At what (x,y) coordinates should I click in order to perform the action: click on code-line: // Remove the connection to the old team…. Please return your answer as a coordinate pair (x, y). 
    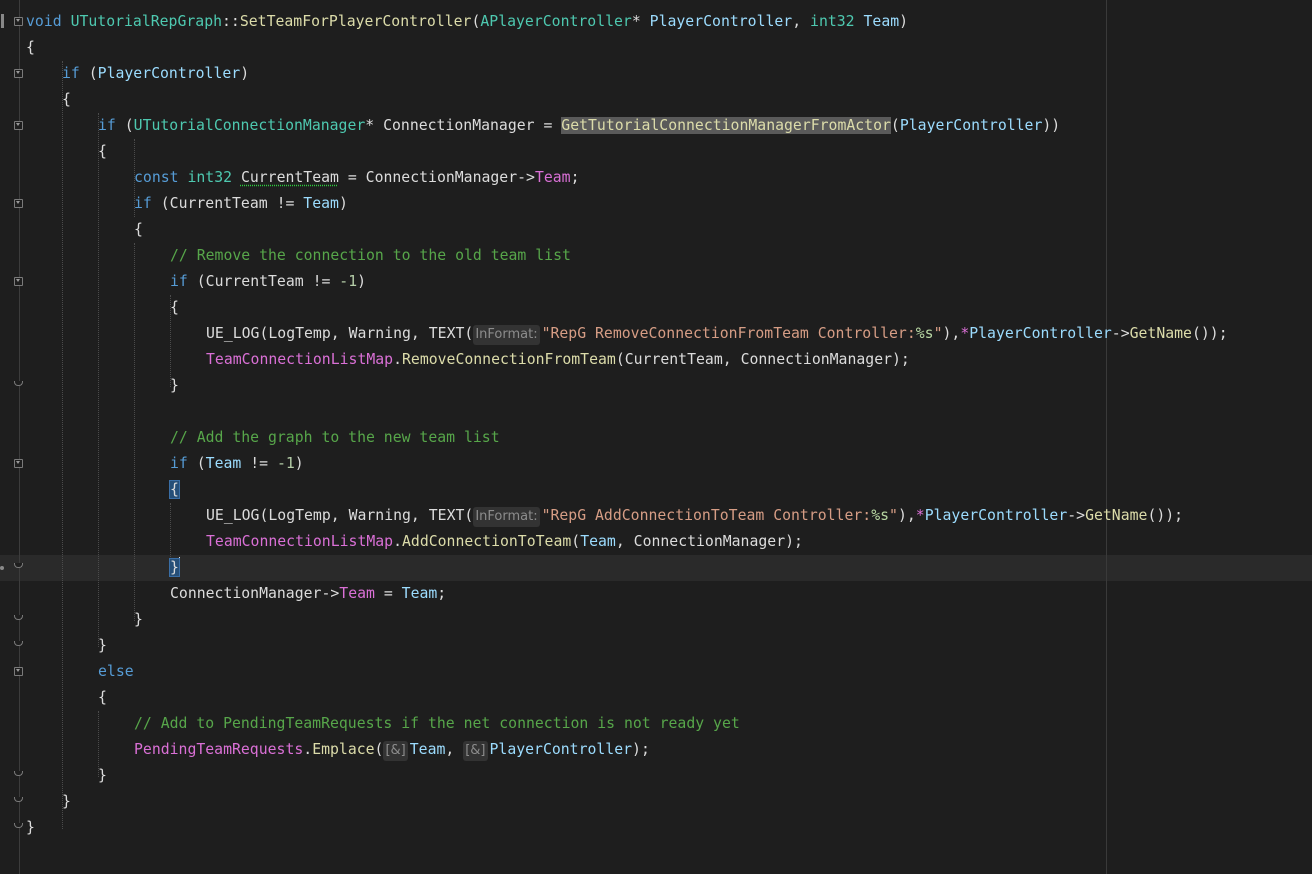
    Looking at the image, I should click on (370, 256).